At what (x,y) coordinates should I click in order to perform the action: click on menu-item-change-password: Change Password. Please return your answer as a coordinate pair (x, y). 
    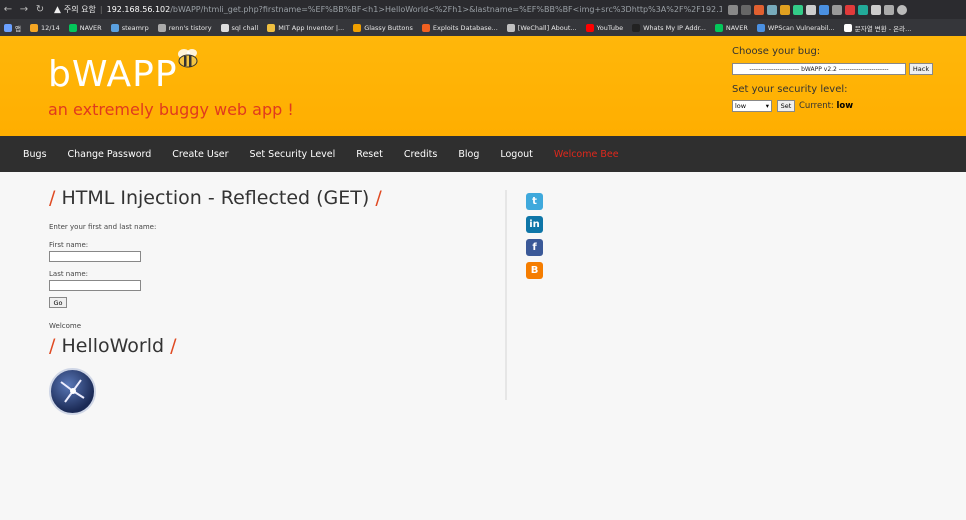
    Looking at the image, I should click on (110, 154).